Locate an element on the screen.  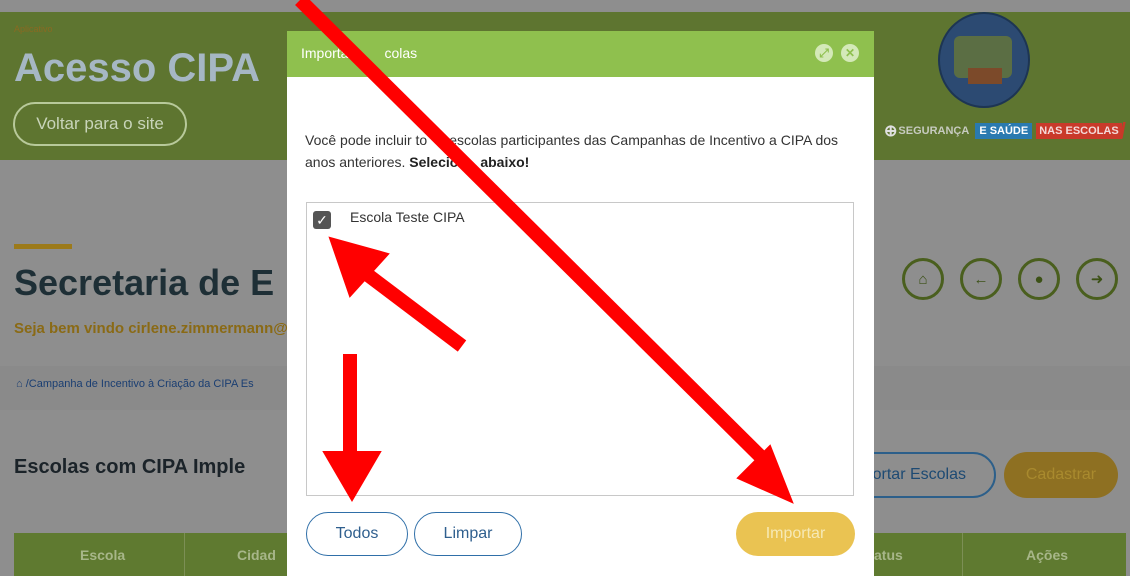
page-title: Secretaria de E is located at coordinates (144, 282).